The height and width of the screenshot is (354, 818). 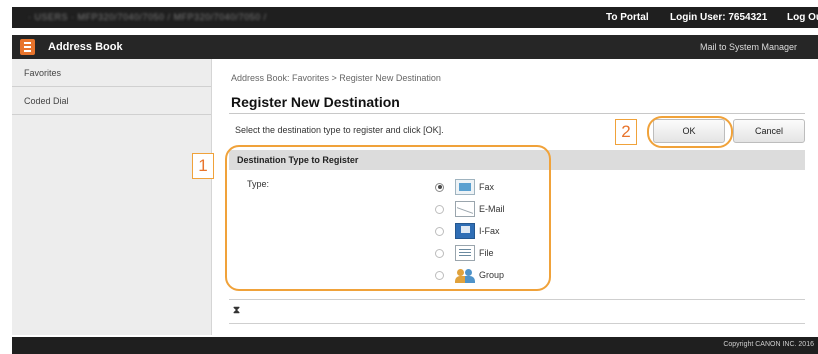 I want to click on section-header: Destination Type to Register, so click(x=517, y=160).